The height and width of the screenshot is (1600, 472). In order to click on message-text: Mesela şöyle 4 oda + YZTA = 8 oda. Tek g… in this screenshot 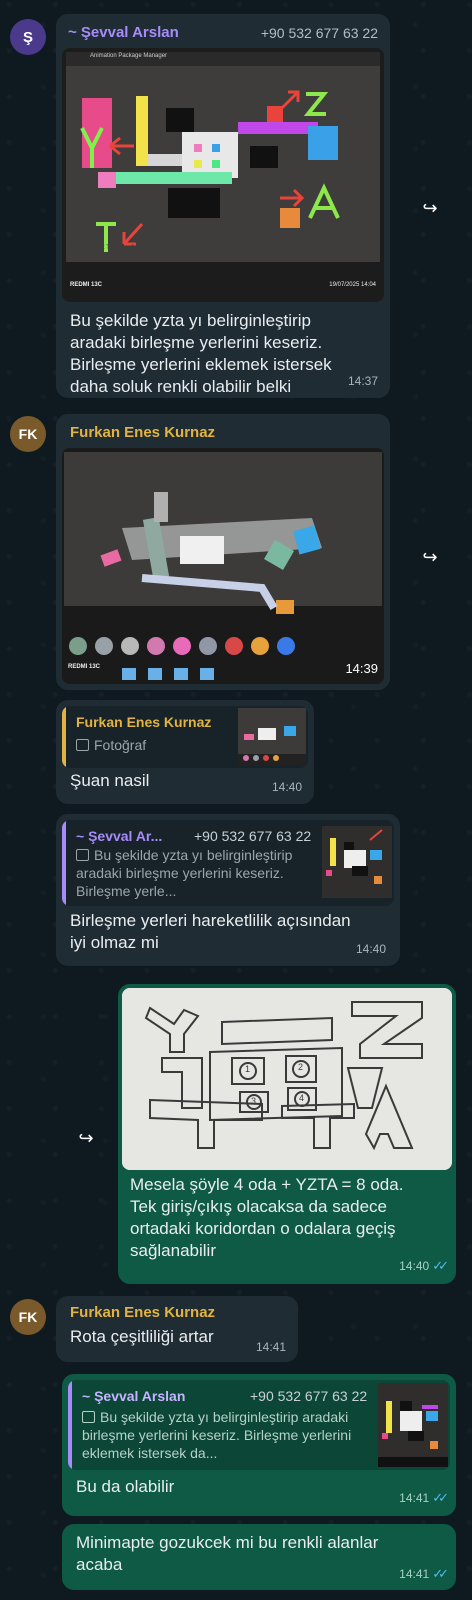, I will do `click(267, 1217)`.